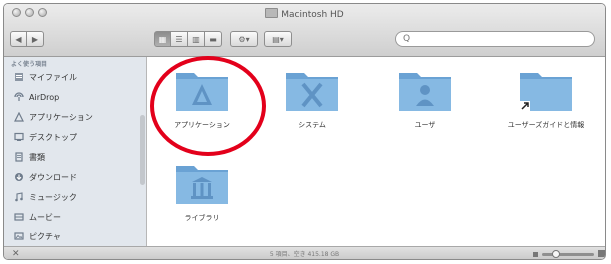 This screenshot has width=611, height=264. Describe the element at coordinates (495, 39) in the screenshot. I see `search-input: Q` at that location.